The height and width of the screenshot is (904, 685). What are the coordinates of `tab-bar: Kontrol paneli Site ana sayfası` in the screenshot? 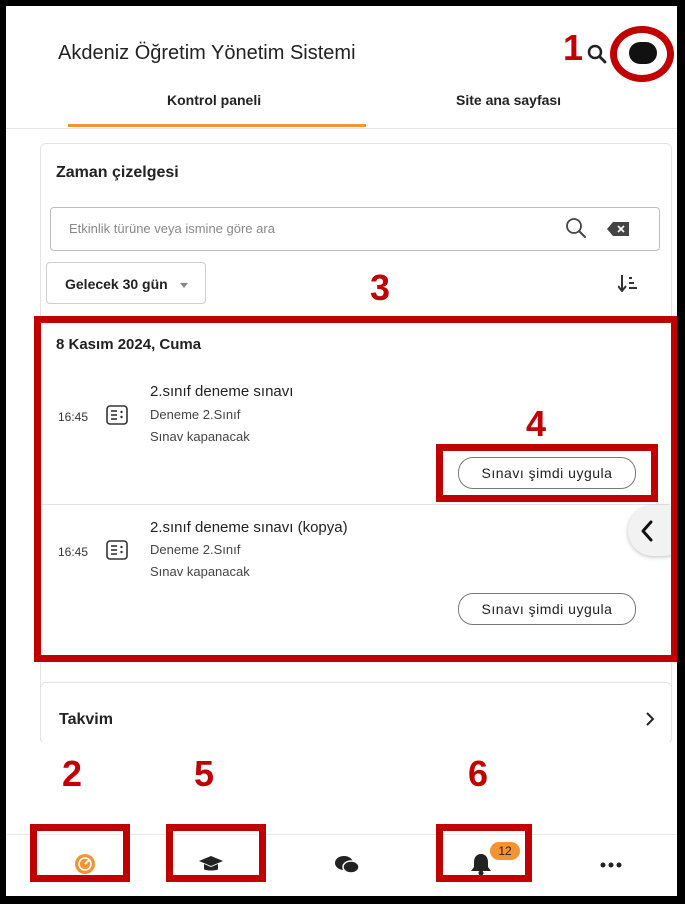 It's located at (341, 110).